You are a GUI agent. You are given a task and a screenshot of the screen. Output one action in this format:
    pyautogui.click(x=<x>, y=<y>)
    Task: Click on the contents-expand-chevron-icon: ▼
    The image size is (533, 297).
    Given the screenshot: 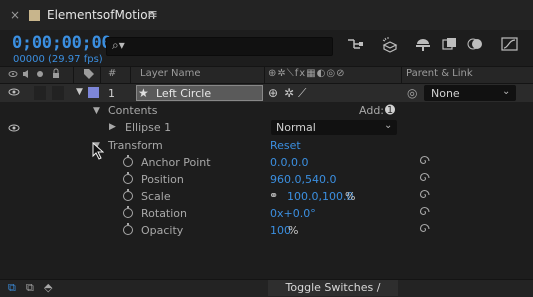 What is the action you would take?
    pyautogui.click(x=96, y=111)
    